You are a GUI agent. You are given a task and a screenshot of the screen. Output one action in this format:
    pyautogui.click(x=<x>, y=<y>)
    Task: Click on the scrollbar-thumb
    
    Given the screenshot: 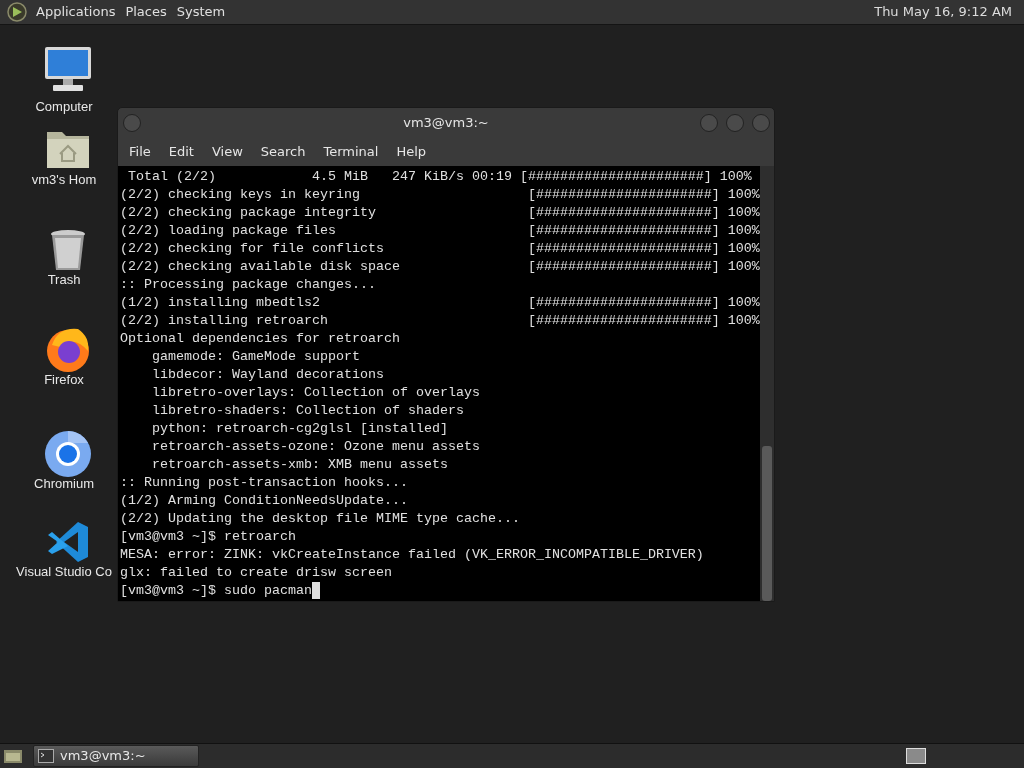 What is the action you would take?
    pyautogui.click(x=767, y=523)
    